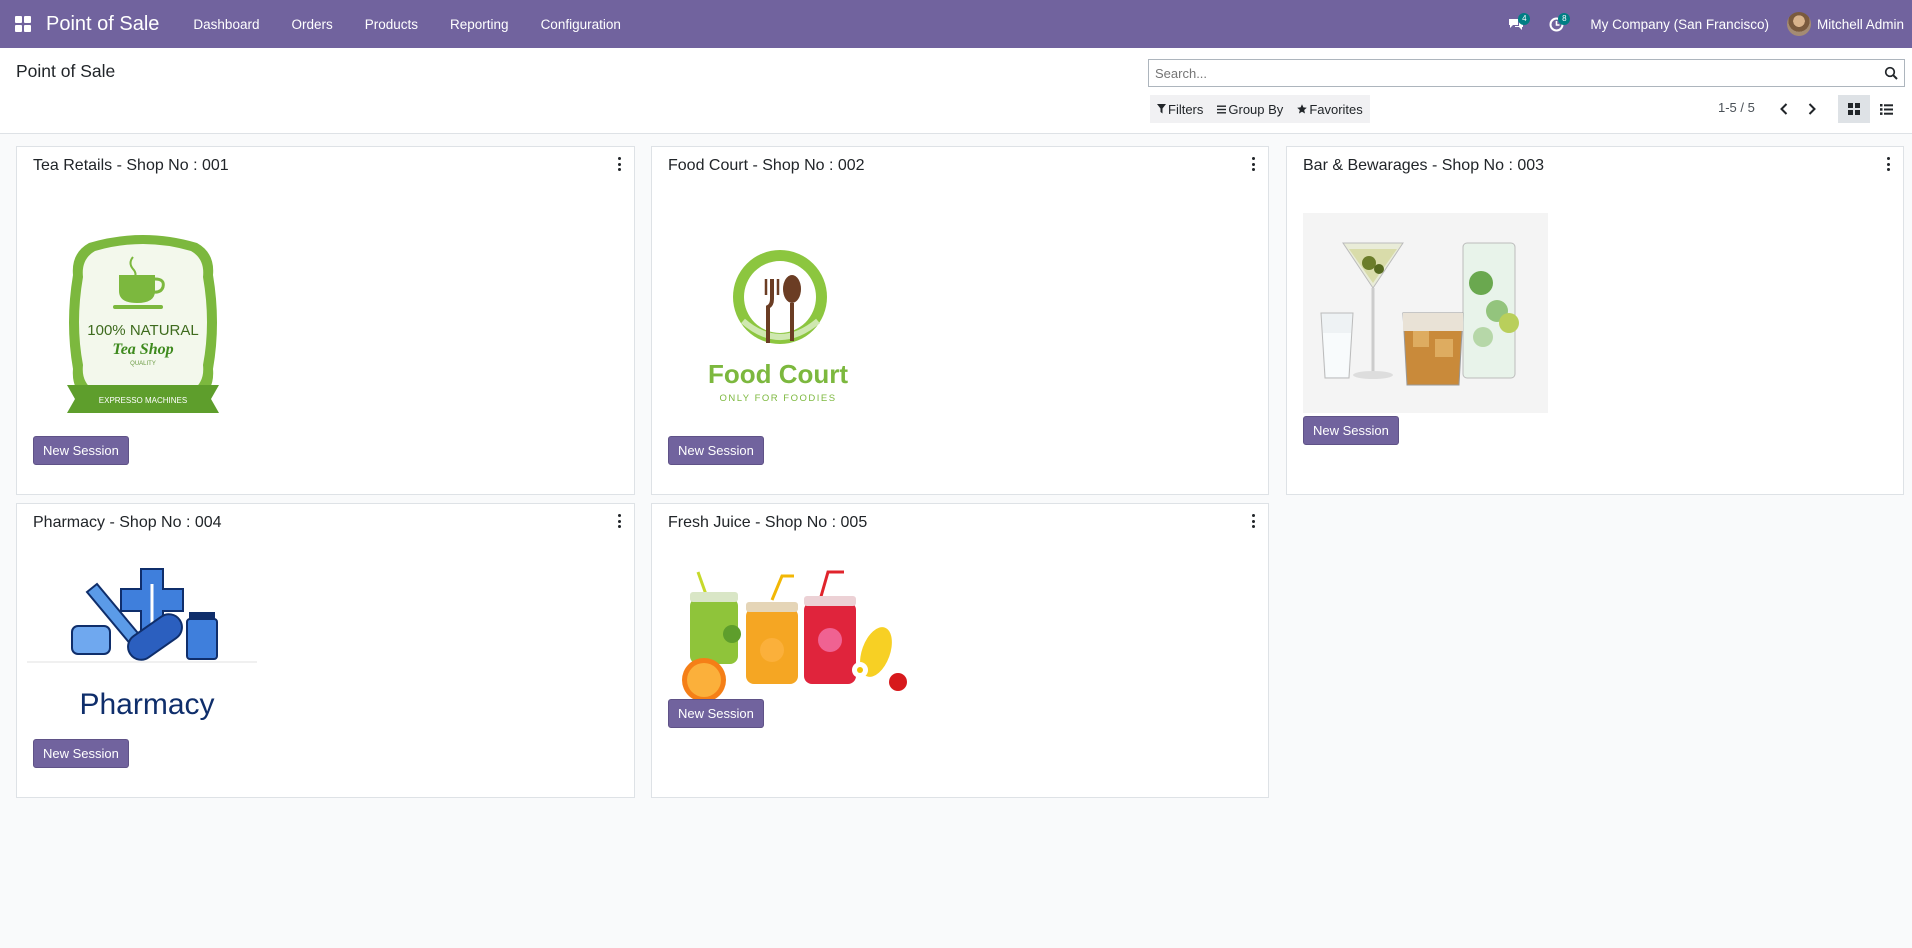 This screenshot has width=1912, height=948. Describe the element at coordinates (131, 165) in the screenshot. I see `card-title: Tea Retails - Shop No : 001` at that location.